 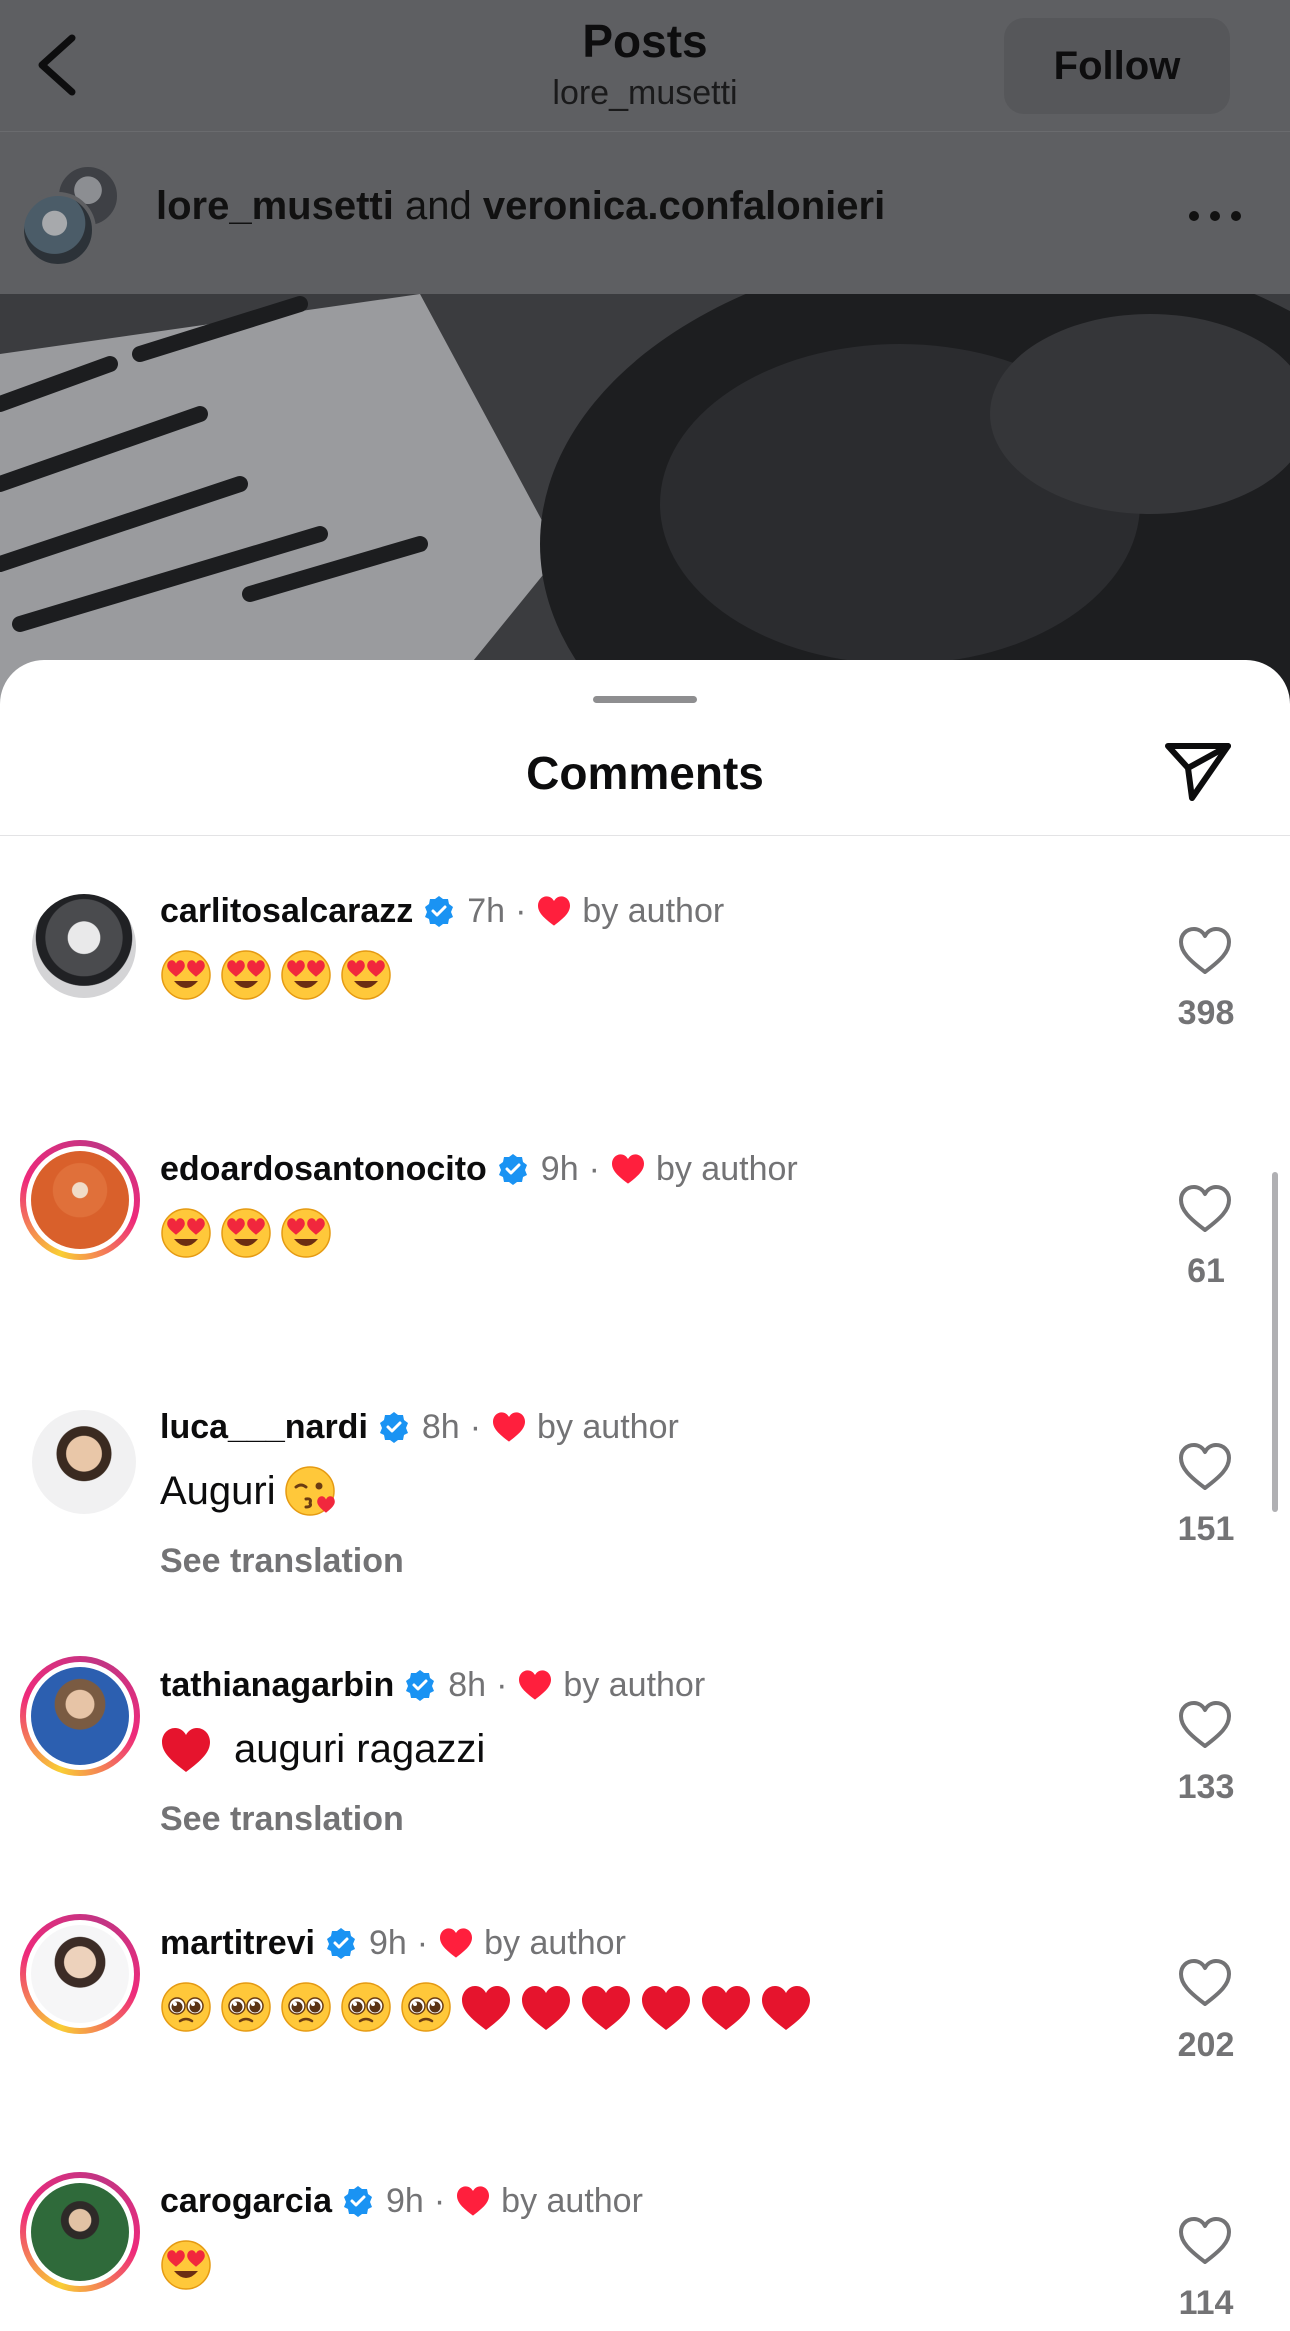 What do you see at coordinates (264, 1427) in the screenshot?
I see `comment-username: luca___nardi` at bounding box center [264, 1427].